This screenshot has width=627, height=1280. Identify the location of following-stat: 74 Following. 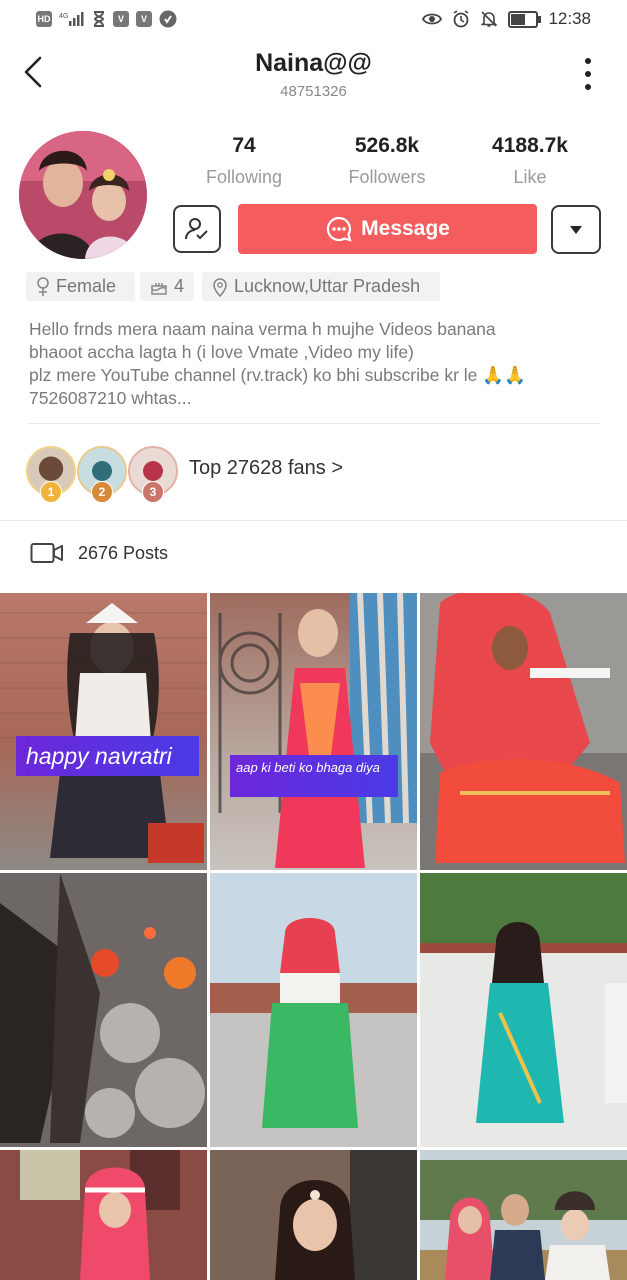
(244, 161).